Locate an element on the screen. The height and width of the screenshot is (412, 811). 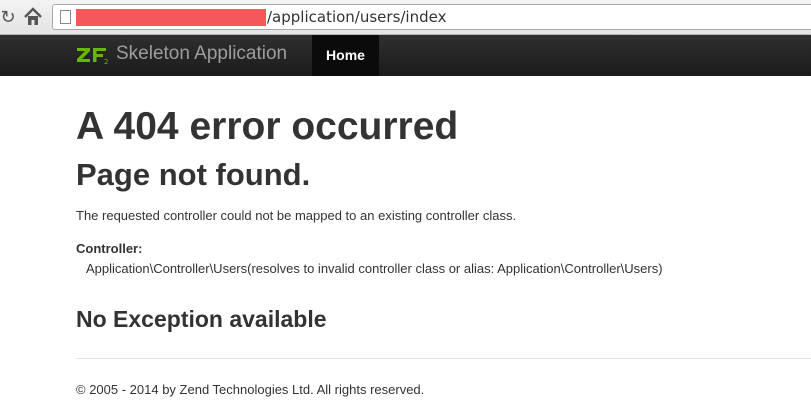
zf-logo-icon: 2 is located at coordinates (93, 55).